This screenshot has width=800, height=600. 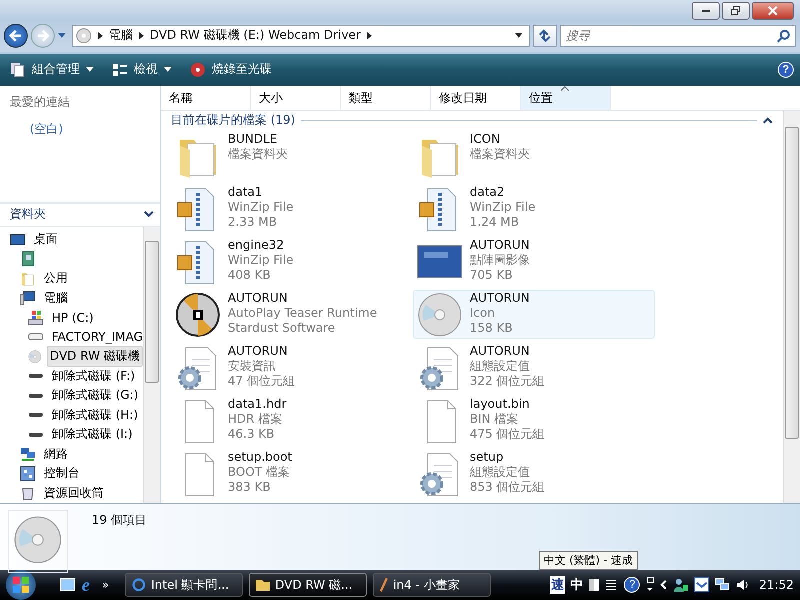 What do you see at coordinates (95, 357) in the screenshot?
I see `tree-item: DVD RW 磁碟機` at bounding box center [95, 357].